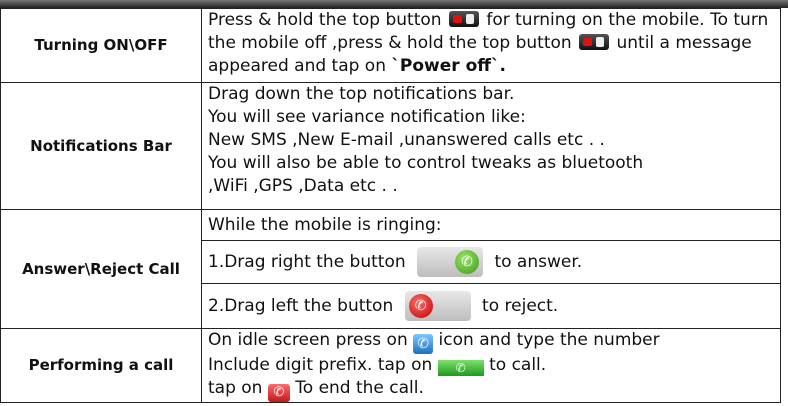 The width and height of the screenshot is (788, 406). Describe the element at coordinates (377, 365) in the screenshot. I see `desc-line: Include digit prefix. tap on ✆ to call.` at that location.